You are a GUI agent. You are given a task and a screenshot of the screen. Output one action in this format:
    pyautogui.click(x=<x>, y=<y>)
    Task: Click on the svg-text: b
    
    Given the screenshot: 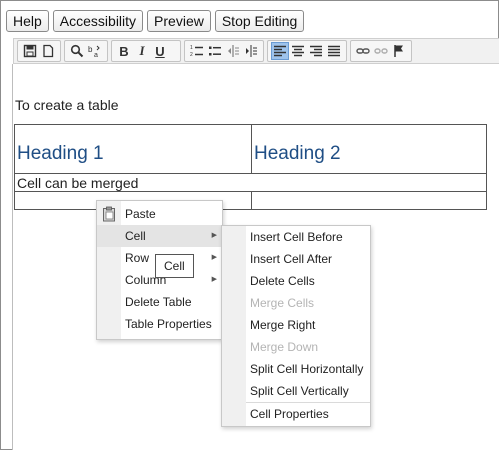 What is the action you would take?
    pyautogui.click(x=90, y=49)
    